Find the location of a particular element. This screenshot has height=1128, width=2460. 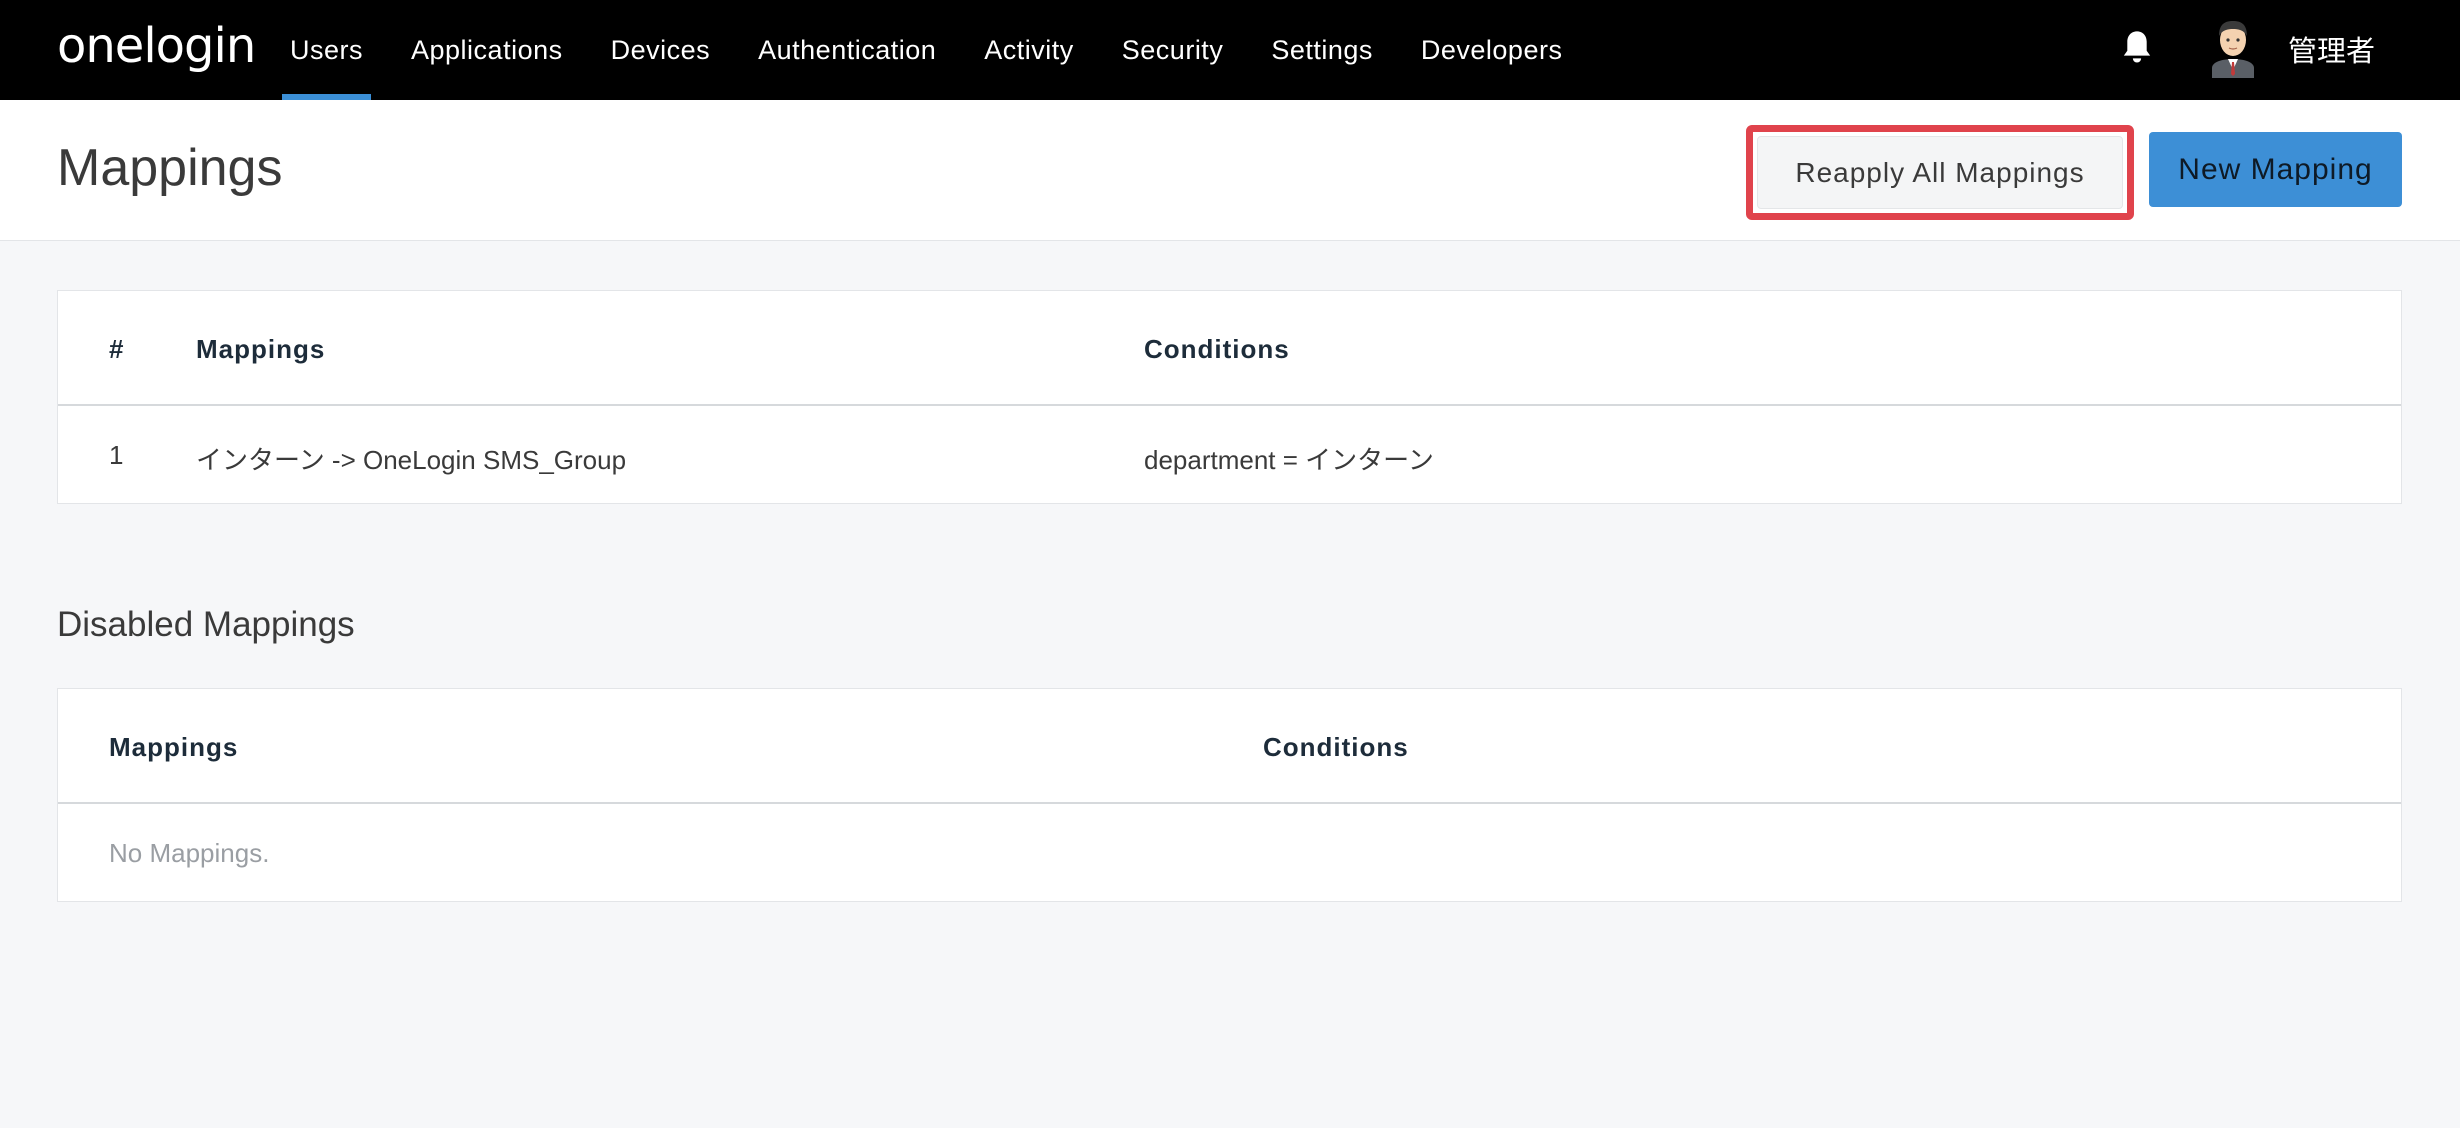

row-mapping: インターン -> OneLogin SMS_Group is located at coordinates (411, 458).